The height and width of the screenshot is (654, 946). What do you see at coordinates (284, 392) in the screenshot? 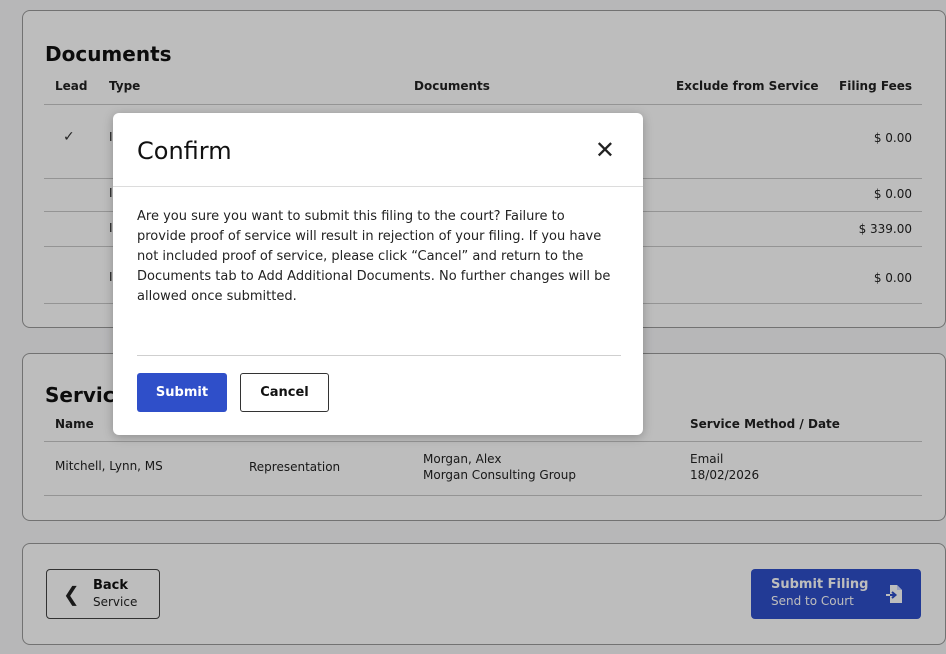
I see `cancel-button: Cancel` at bounding box center [284, 392].